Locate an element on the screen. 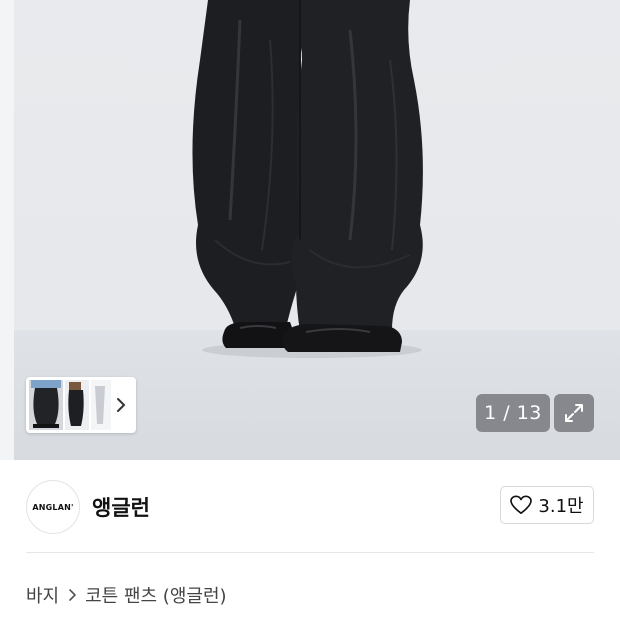 The height and width of the screenshot is (620, 620). like-button: 3.1만 is located at coordinates (547, 505).